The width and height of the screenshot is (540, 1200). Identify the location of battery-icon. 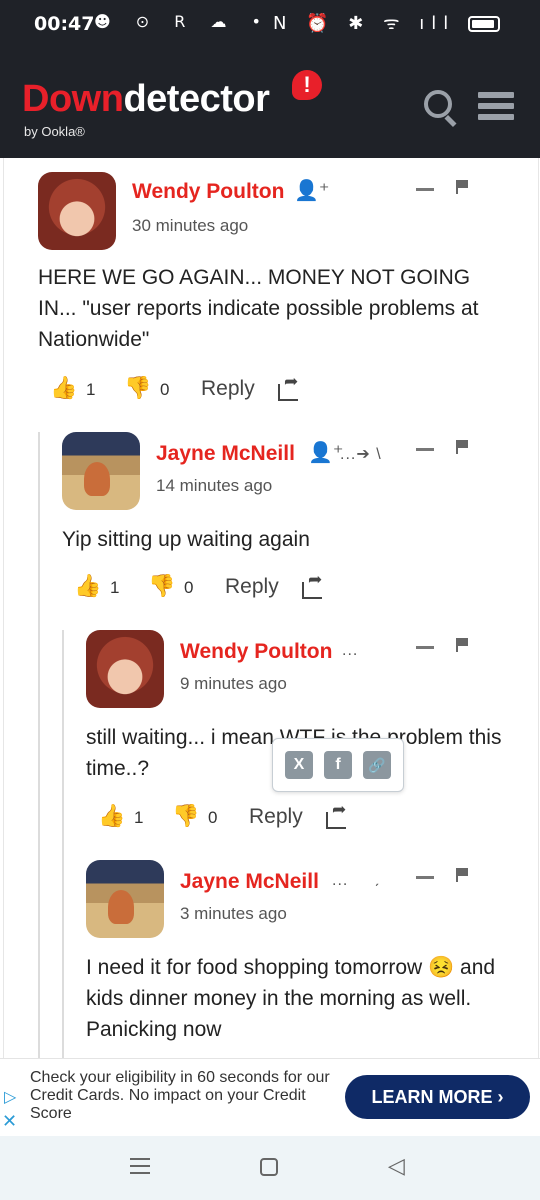
(484, 24).